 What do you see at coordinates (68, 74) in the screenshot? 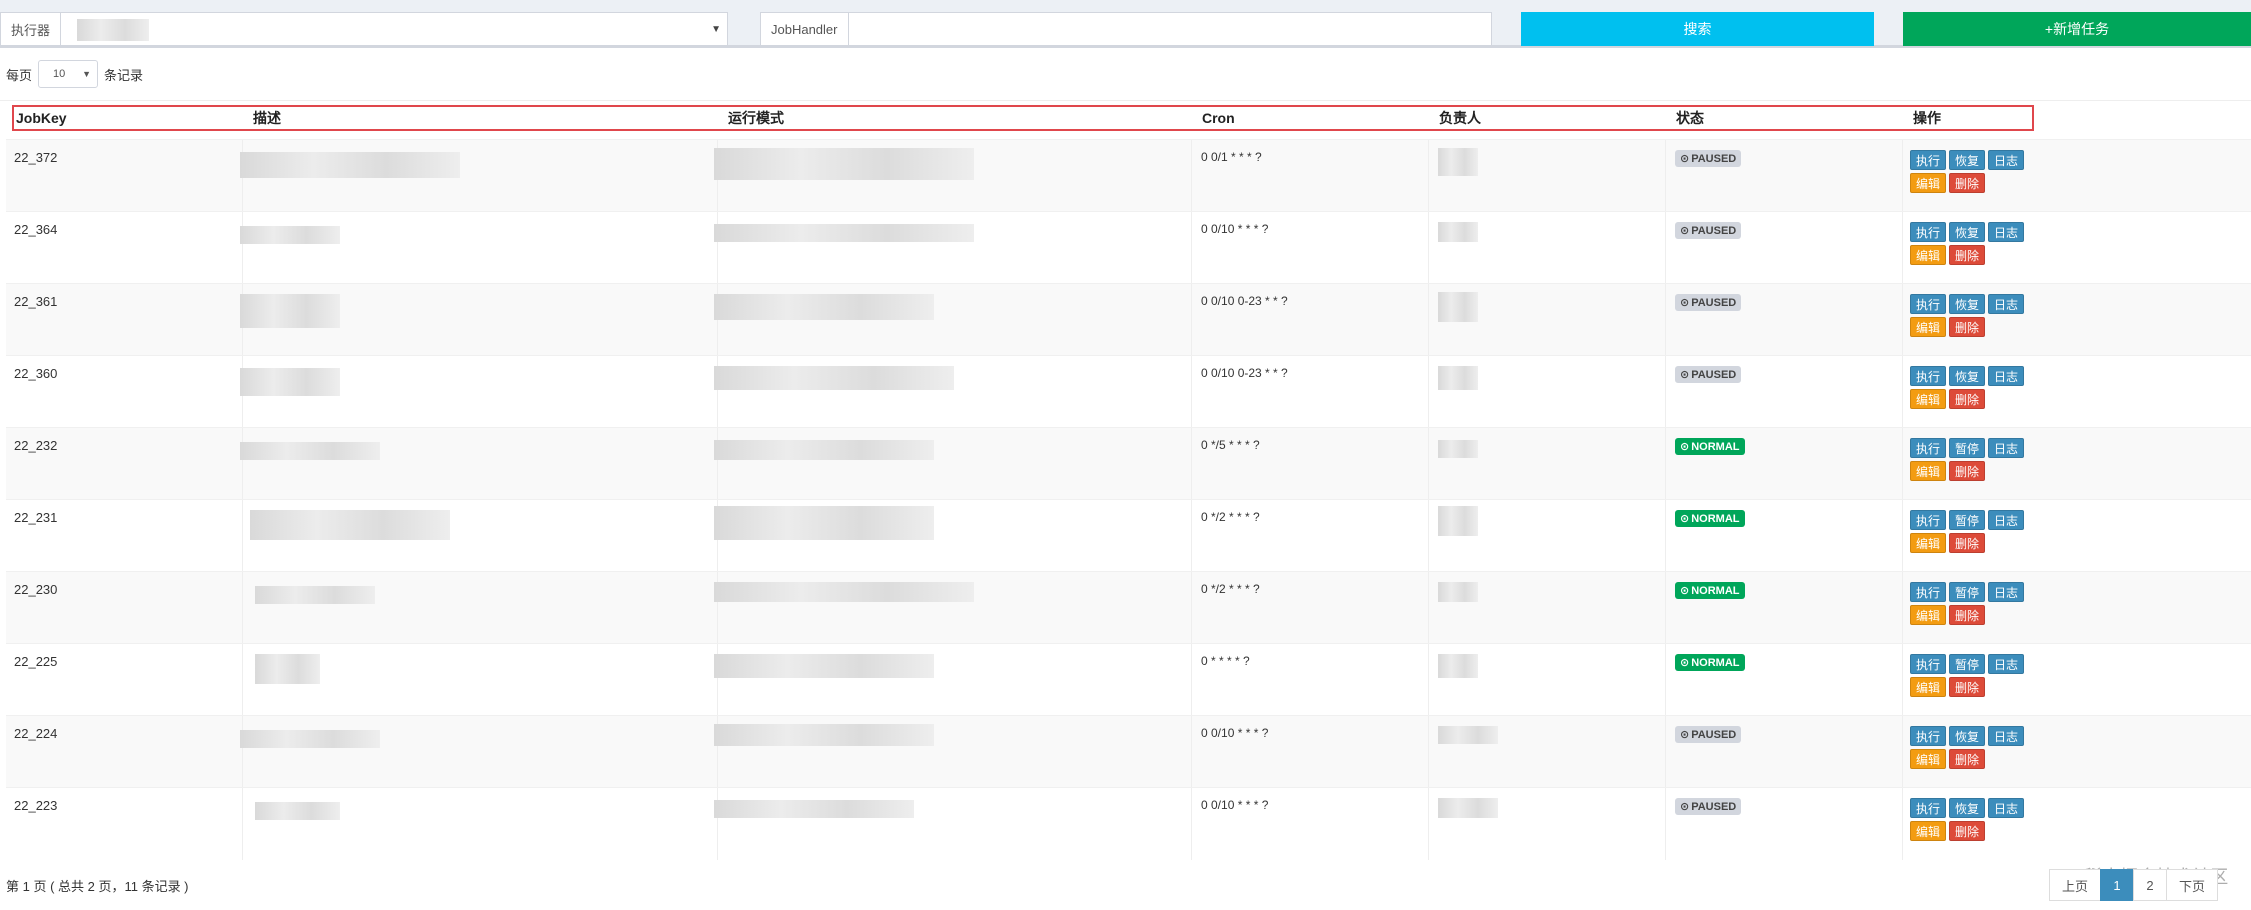
I see `page-length-select: 10 ▼` at bounding box center [68, 74].